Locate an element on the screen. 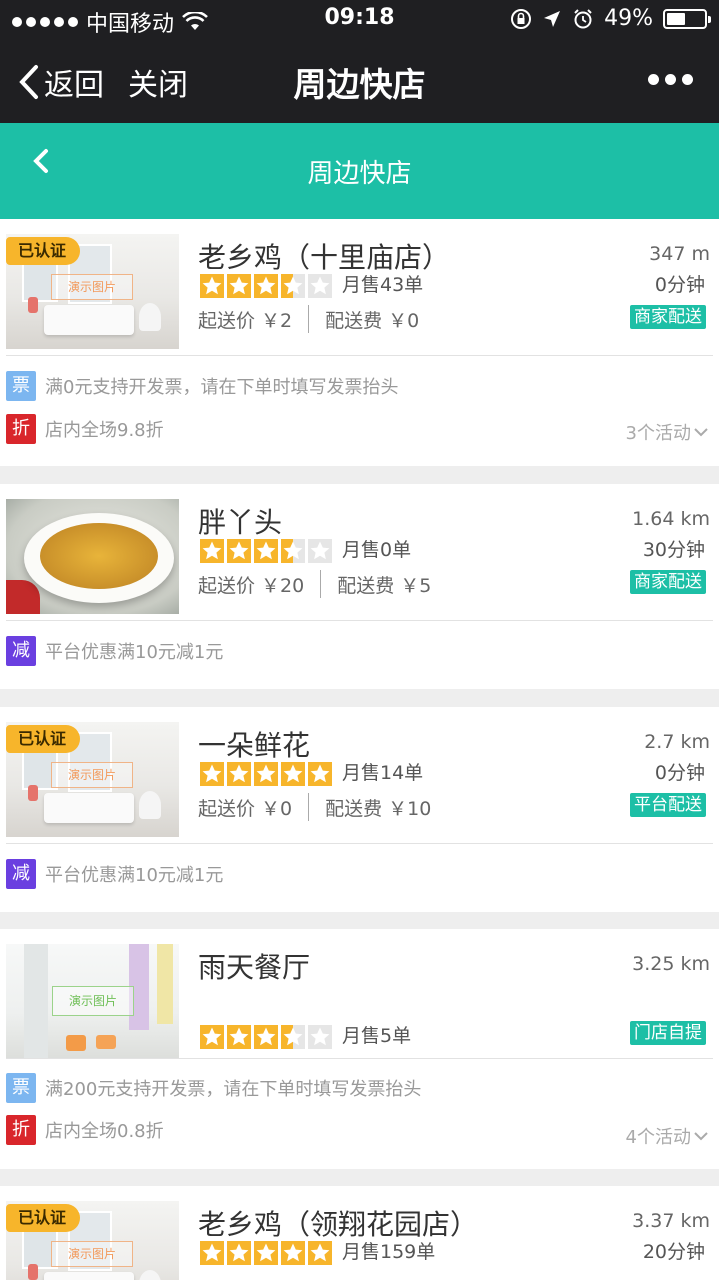 Image resolution: width=719 pixels, height=1280 pixels. store-name: 胖丫头 is located at coordinates (240, 522).